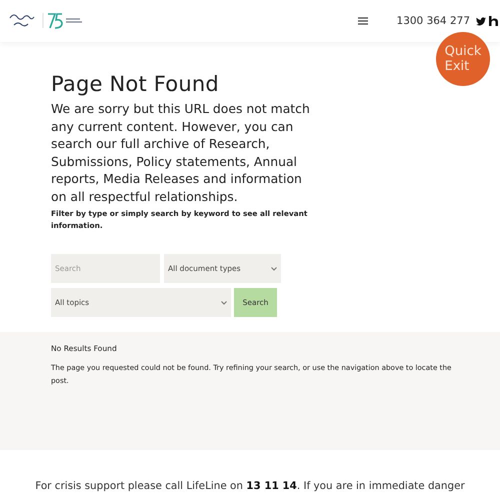 This screenshot has width=500, height=500. What do you see at coordinates (493, 21) in the screenshot?
I see `letter-h-icon` at bounding box center [493, 21].